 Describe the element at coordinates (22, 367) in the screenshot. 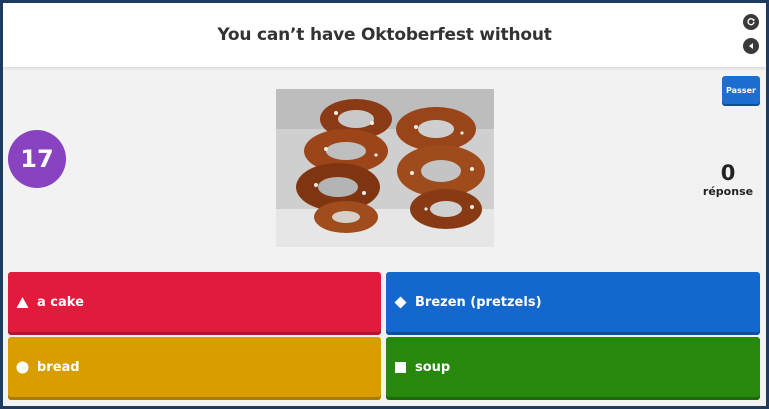

I see `circle-icon` at that location.